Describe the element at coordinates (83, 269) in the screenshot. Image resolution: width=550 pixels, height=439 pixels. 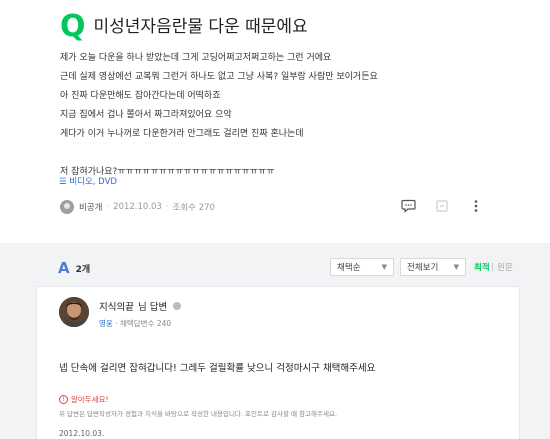
I see `answer-count-label: 2개` at that location.